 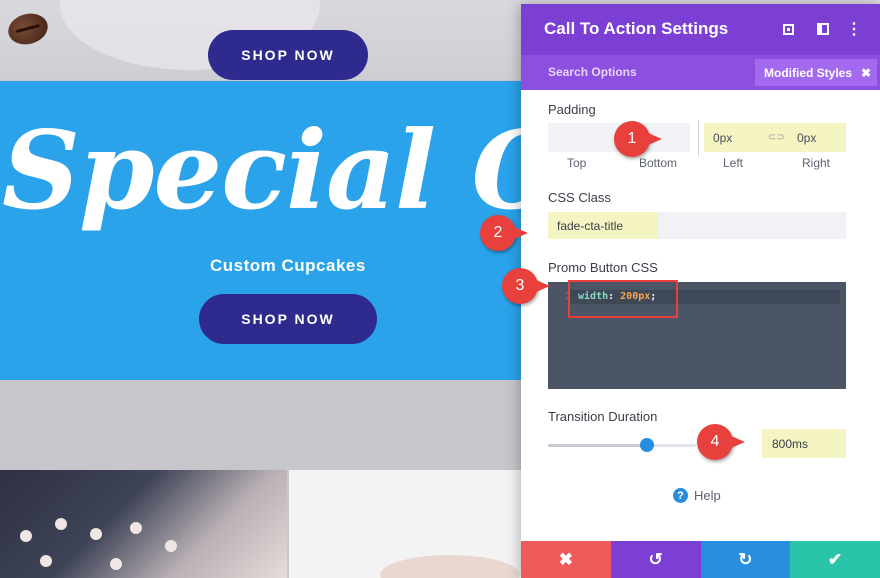 What do you see at coordinates (707, 495) in the screenshot?
I see `help-label: Help` at bounding box center [707, 495].